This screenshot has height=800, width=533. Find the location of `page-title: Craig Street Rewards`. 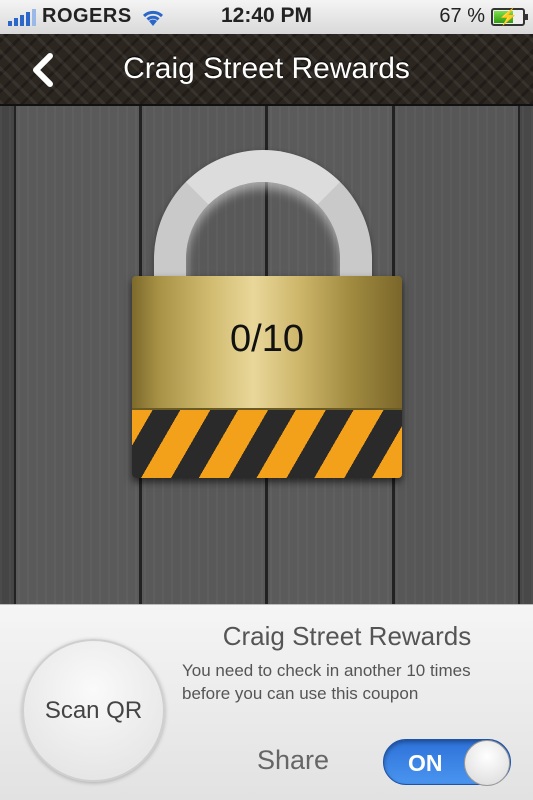

page-title: Craig Street Rewards is located at coordinates (266, 68).